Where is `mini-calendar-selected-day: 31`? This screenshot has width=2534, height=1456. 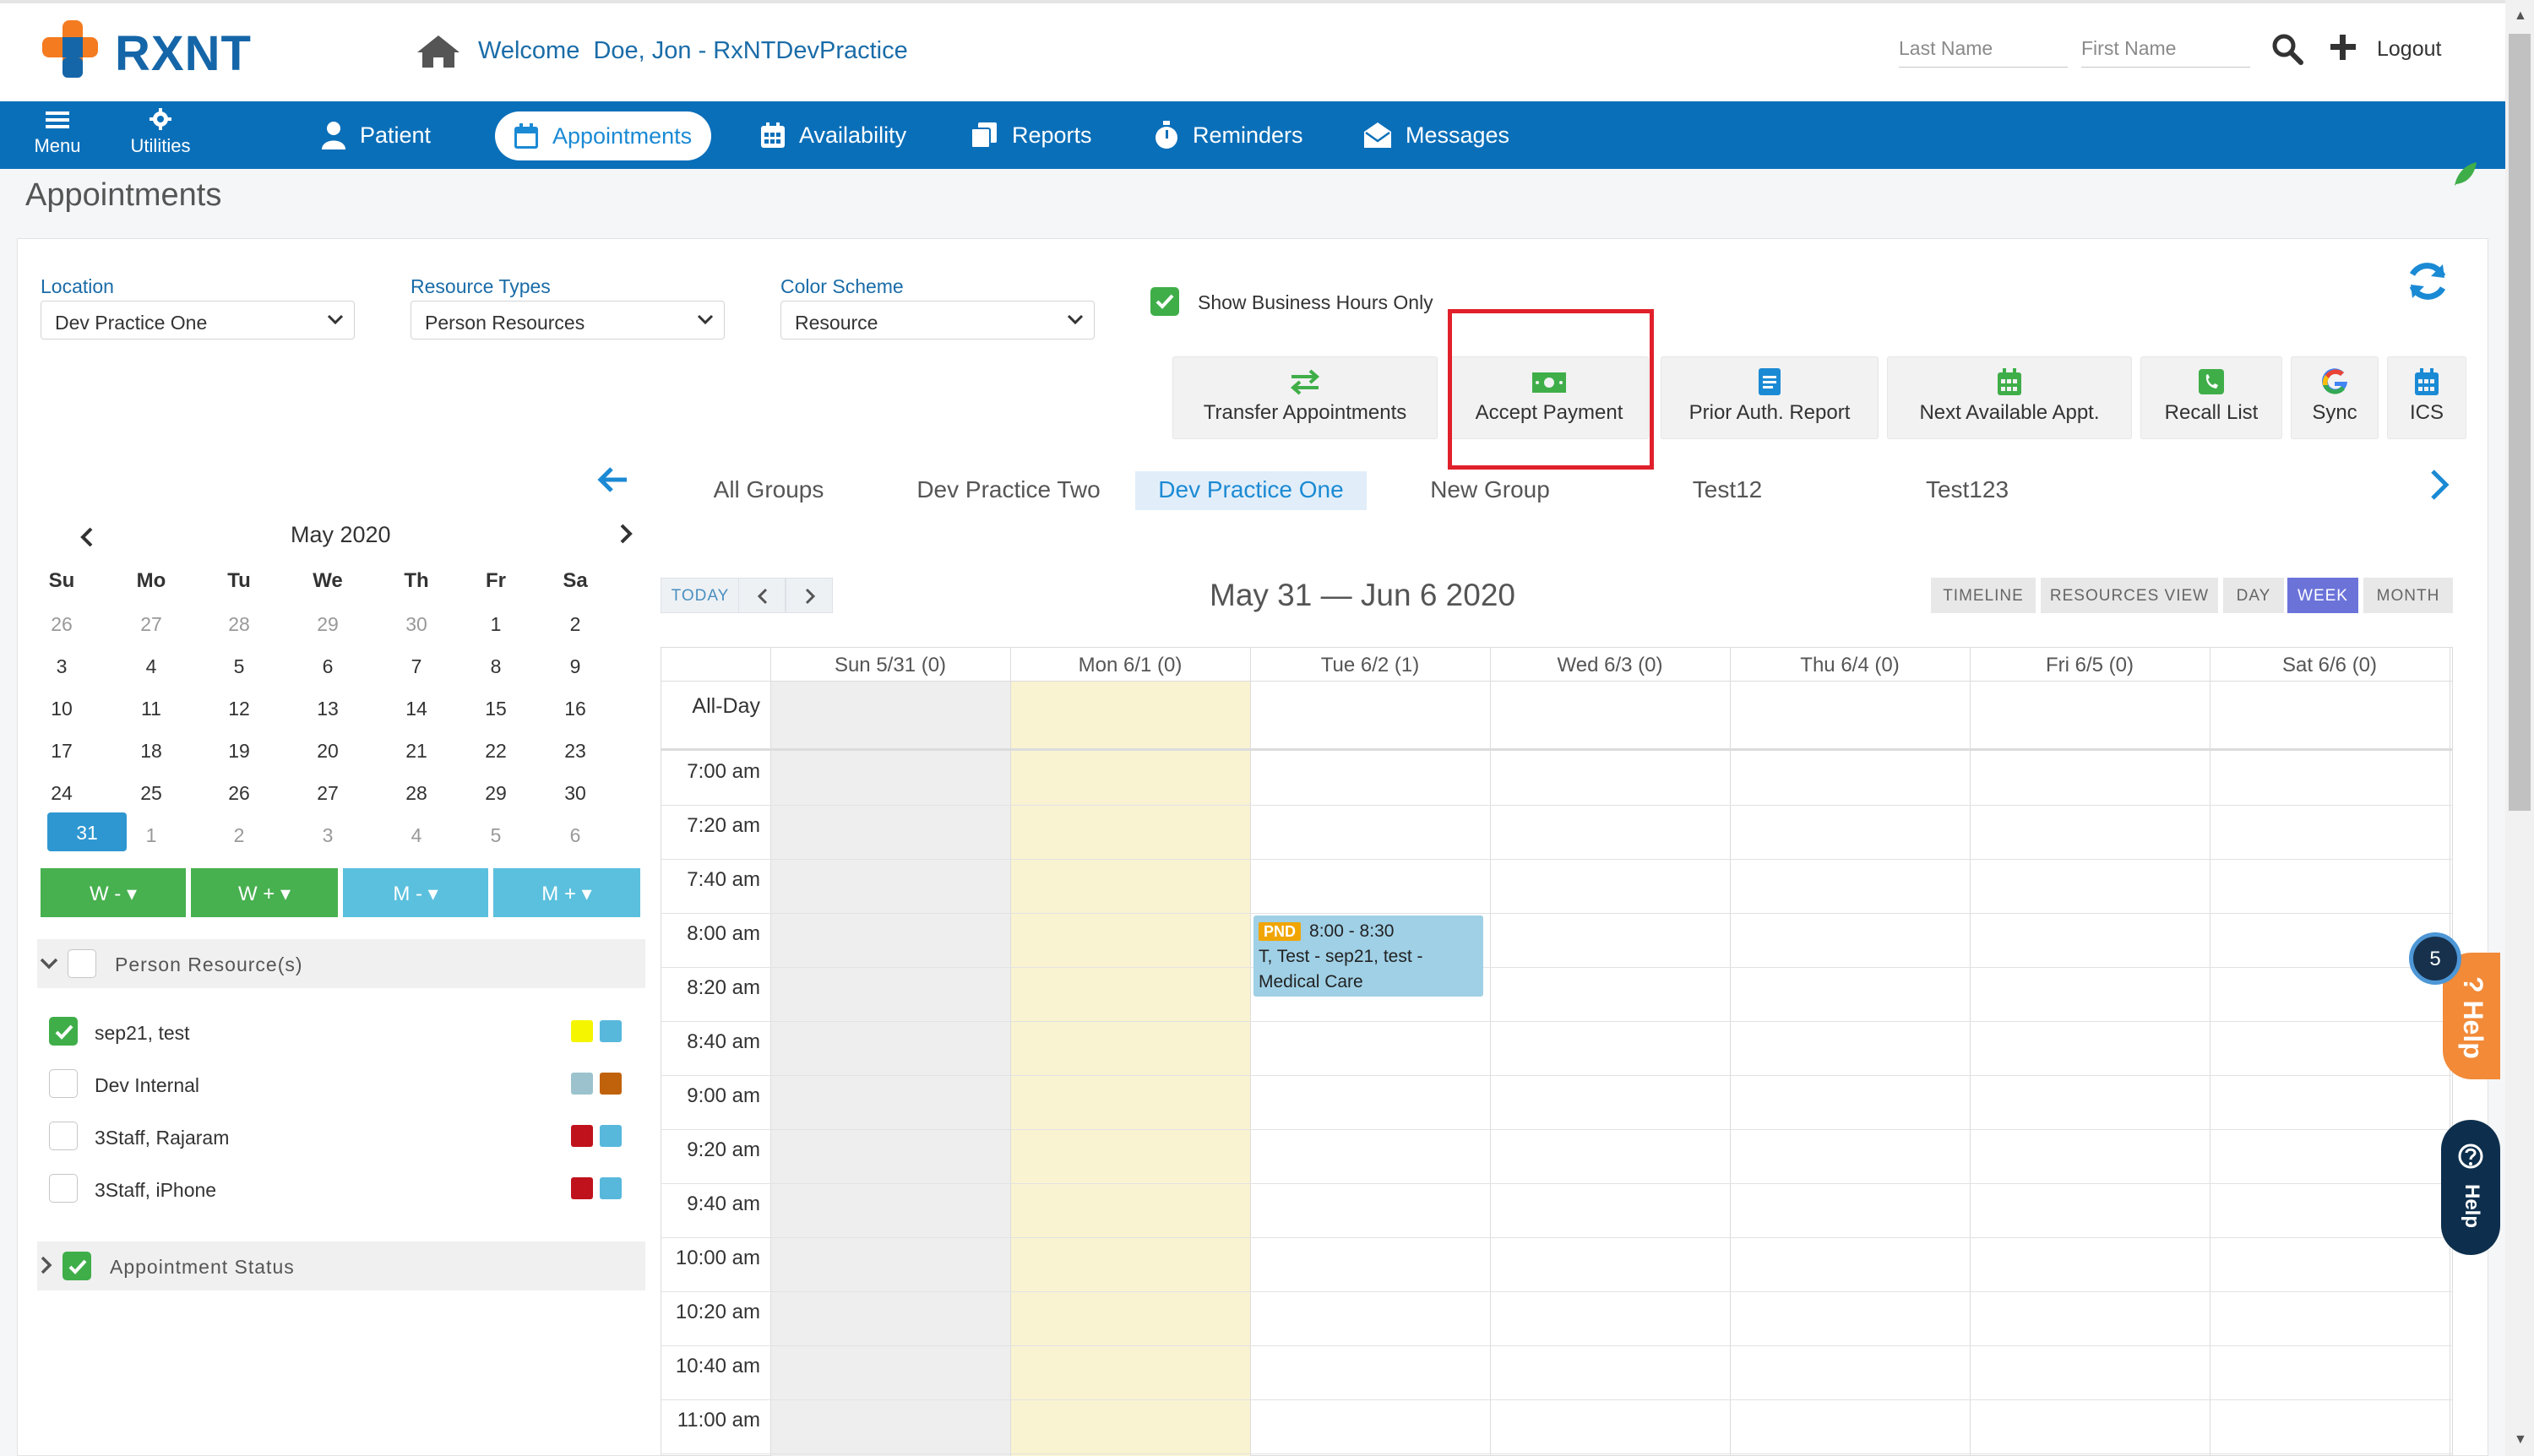 mini-calendar-selected-day: 31 is located at coordinates (87, 832).